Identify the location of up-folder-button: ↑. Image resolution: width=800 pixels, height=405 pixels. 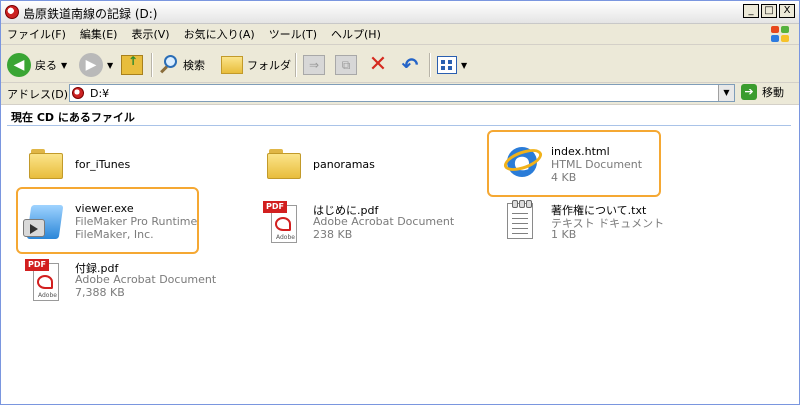
(132, 65).